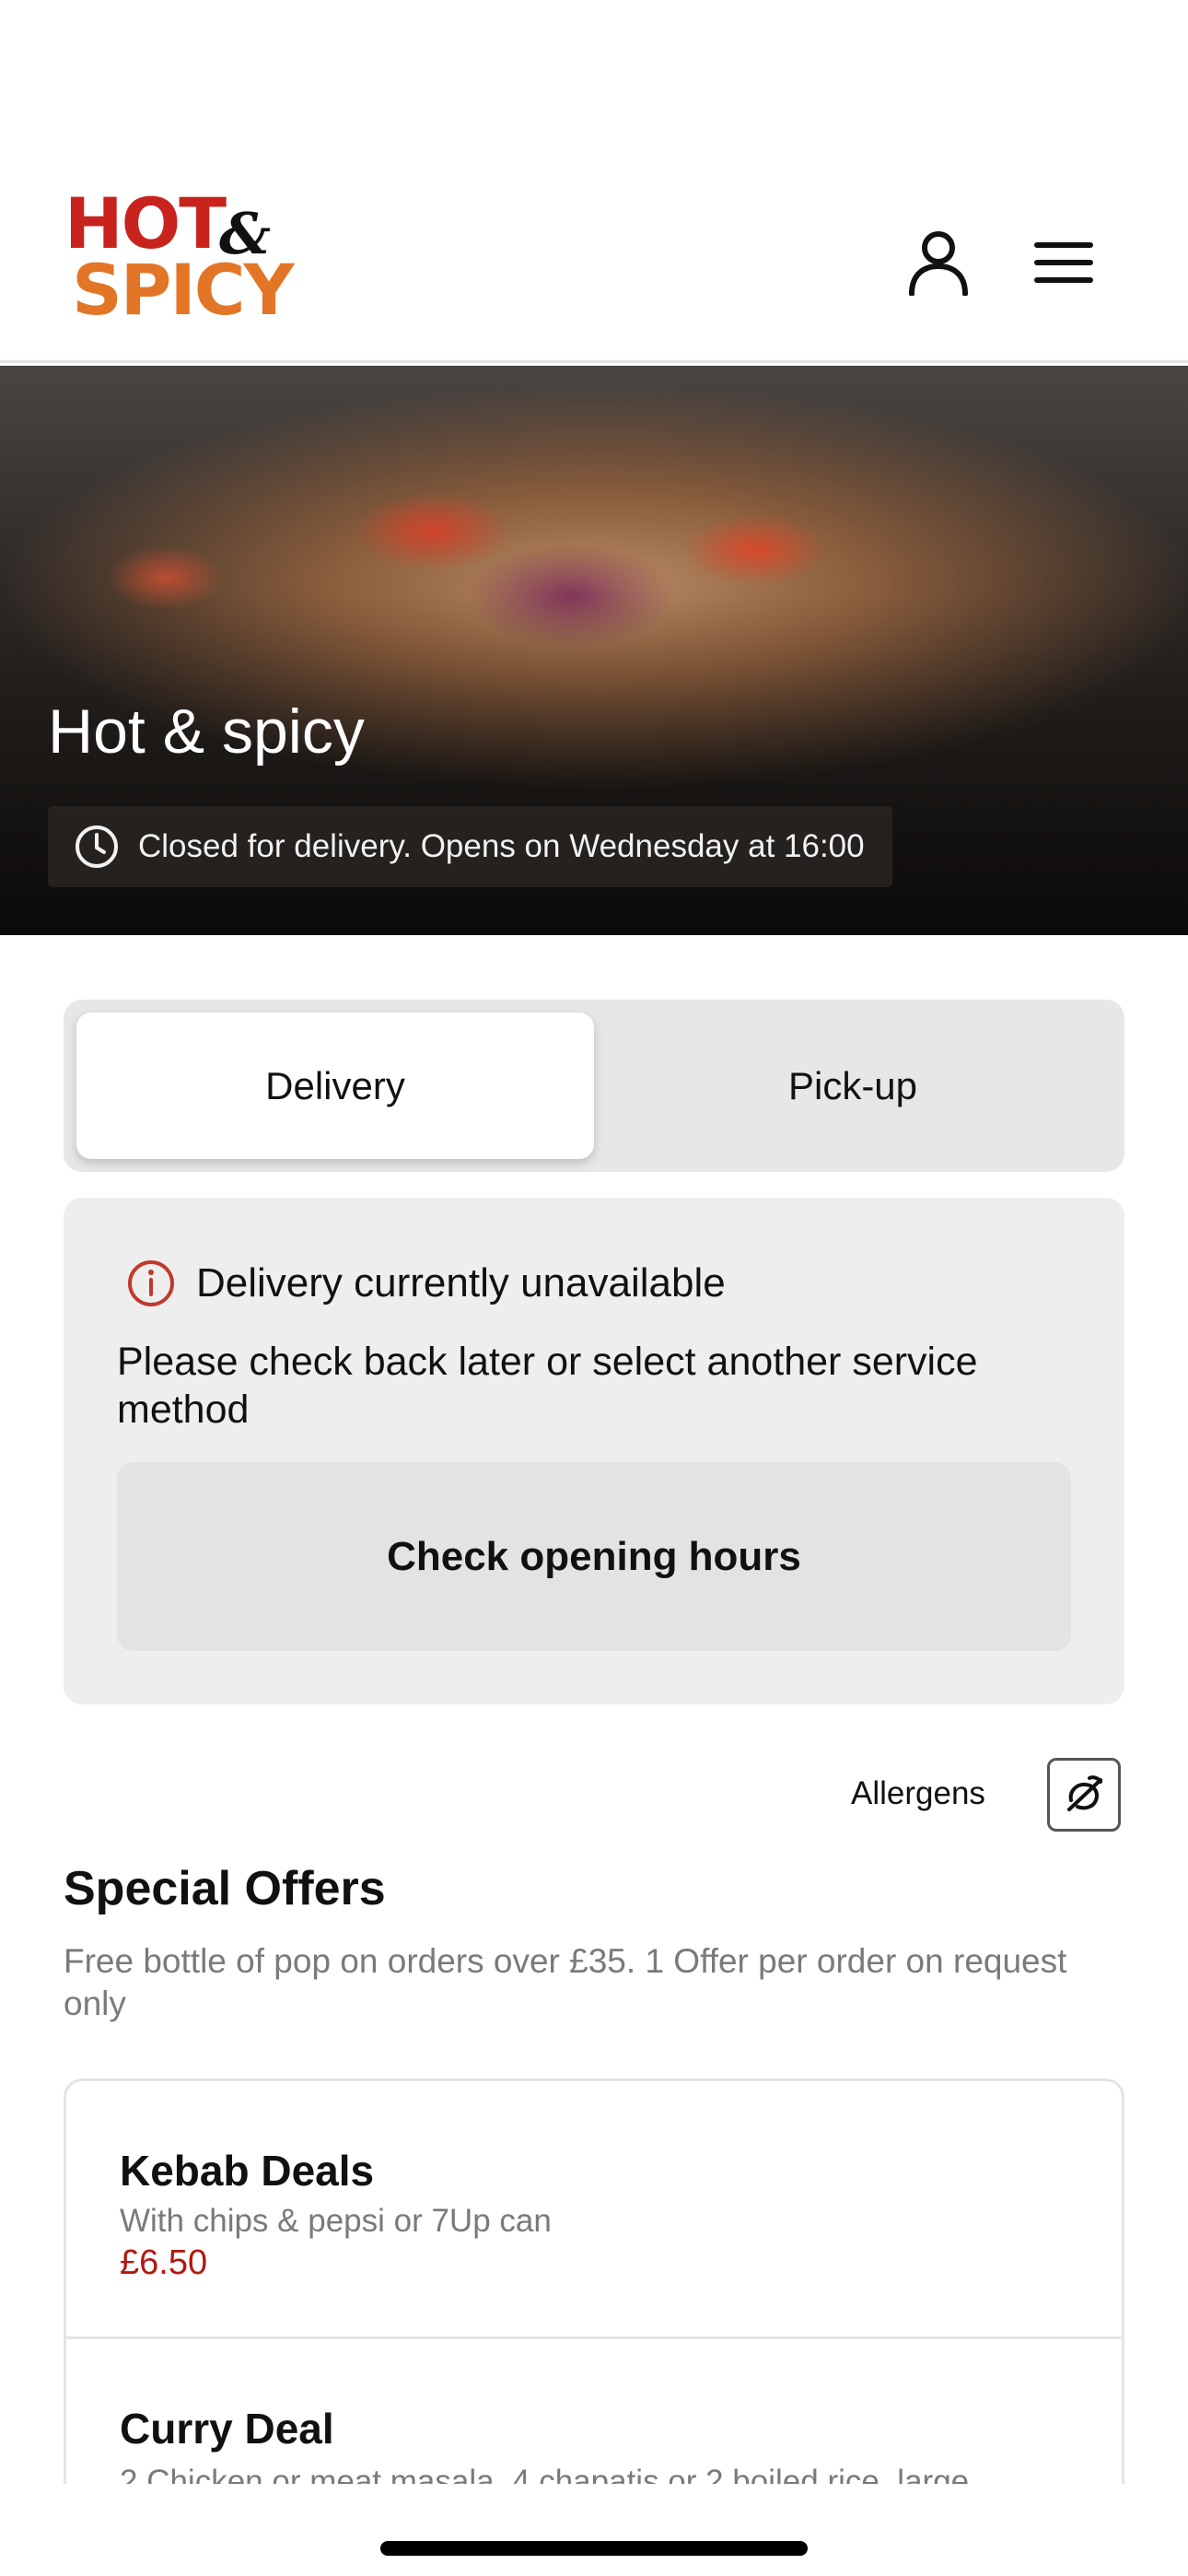 This screenshot has width=1188, height=2576. I want to click on clock-icon, so click(97, 846).